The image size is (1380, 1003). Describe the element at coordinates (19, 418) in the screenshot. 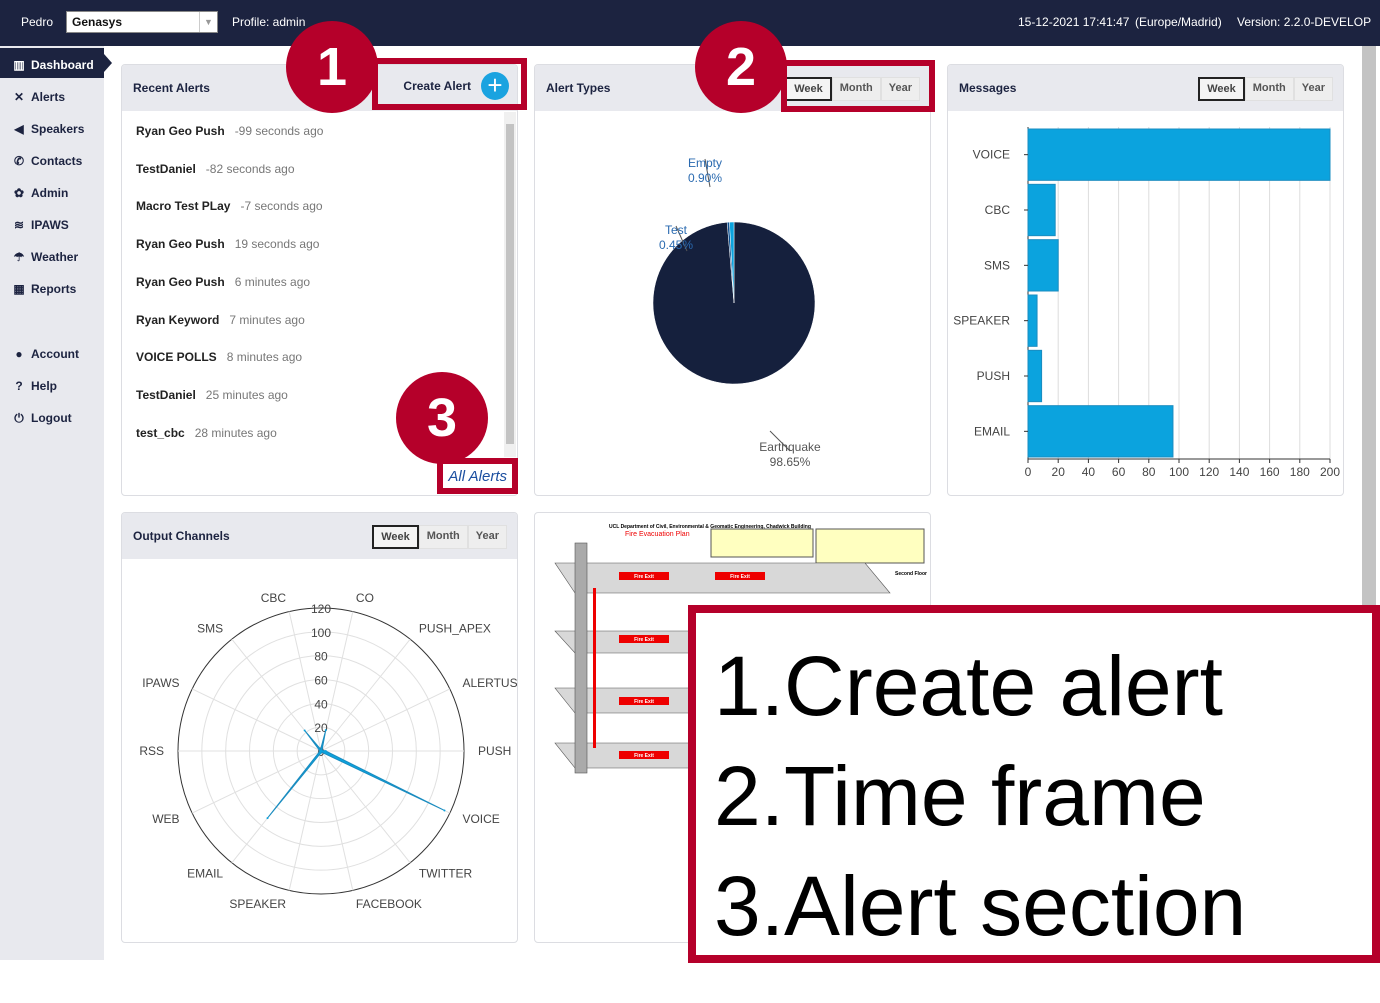

I see `power-icon: ⏻` at that location.